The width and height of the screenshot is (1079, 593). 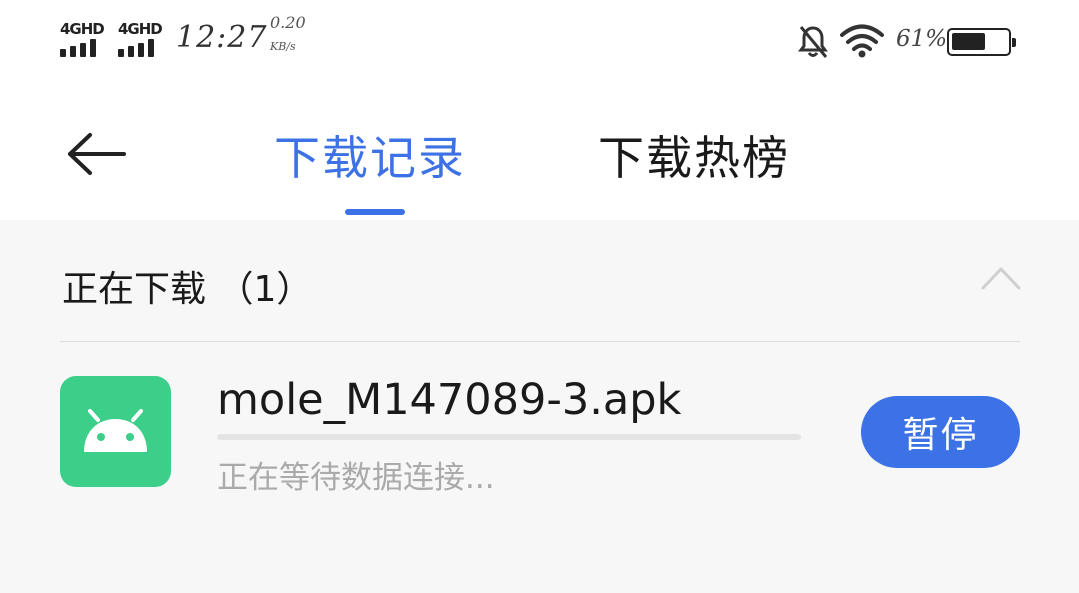 I want to click on sim1-network-type: 4GHD, so click(x=82, y=29).